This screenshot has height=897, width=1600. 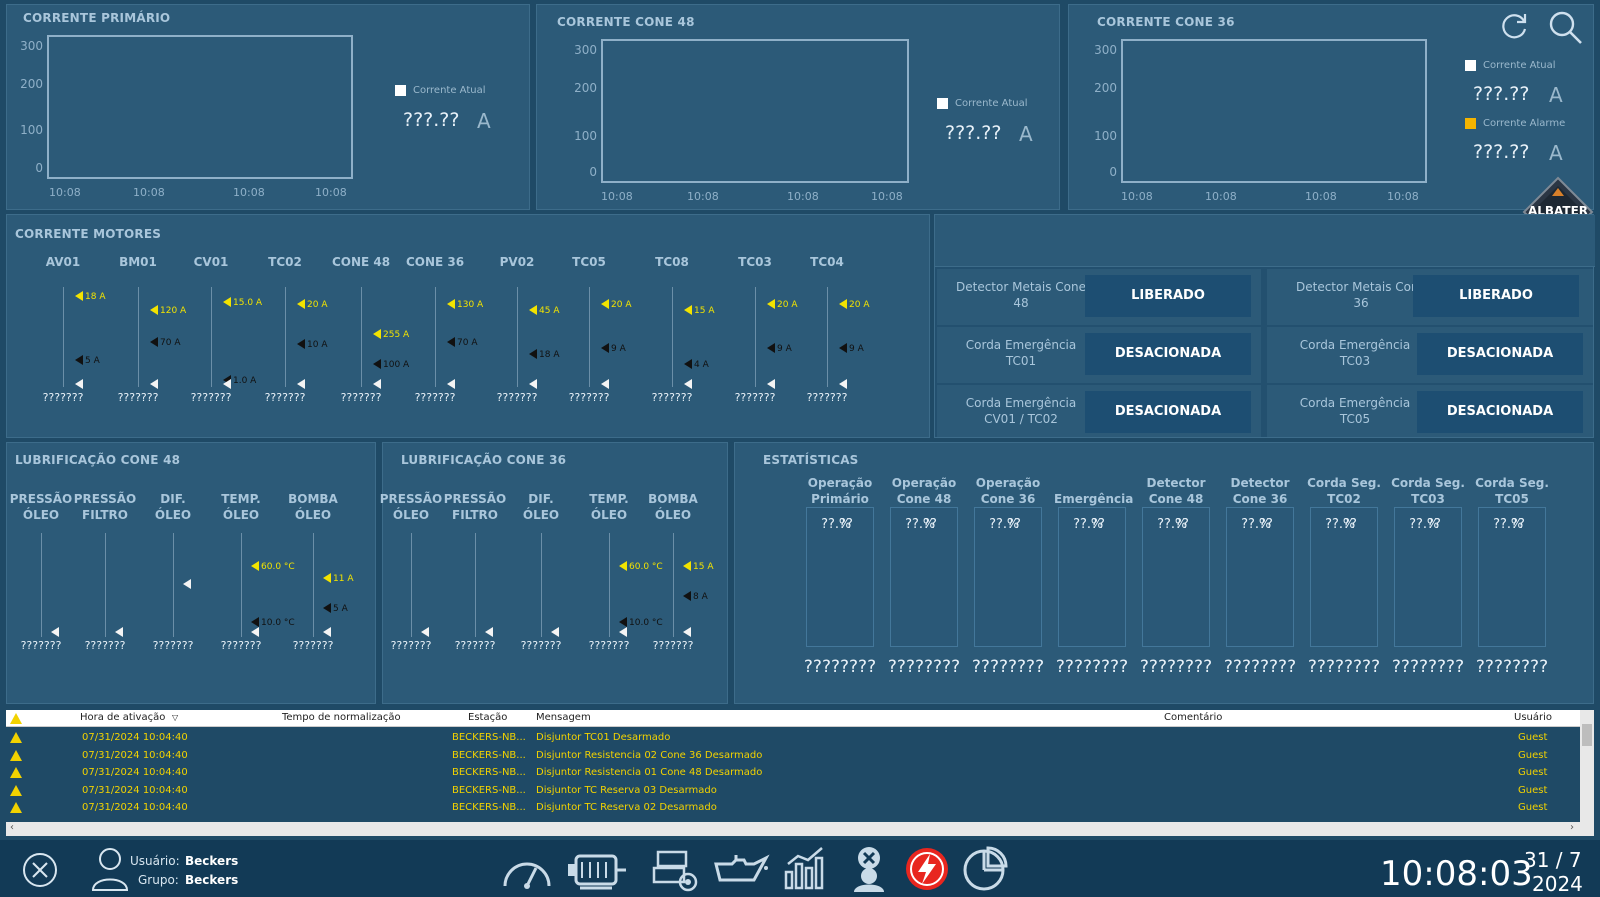 What do you see at coordinates (603, 737) in the screenshot?
I see `alarm-message: Disjuntor TC01 Desarmado` at bounding box center [603, 737].